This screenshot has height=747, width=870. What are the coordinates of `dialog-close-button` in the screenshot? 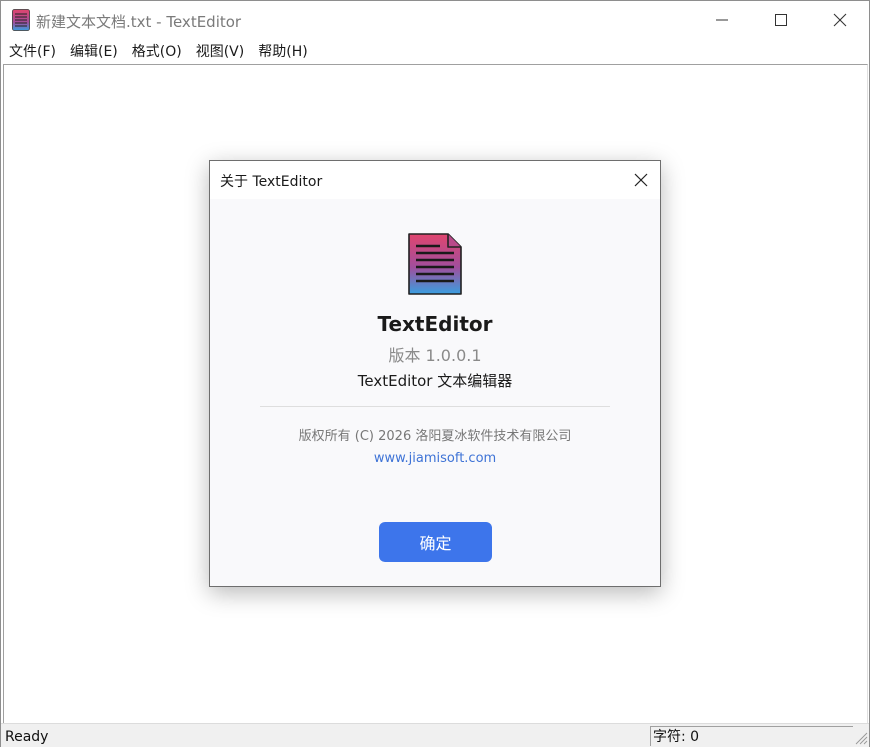 It's located at (641, 180).